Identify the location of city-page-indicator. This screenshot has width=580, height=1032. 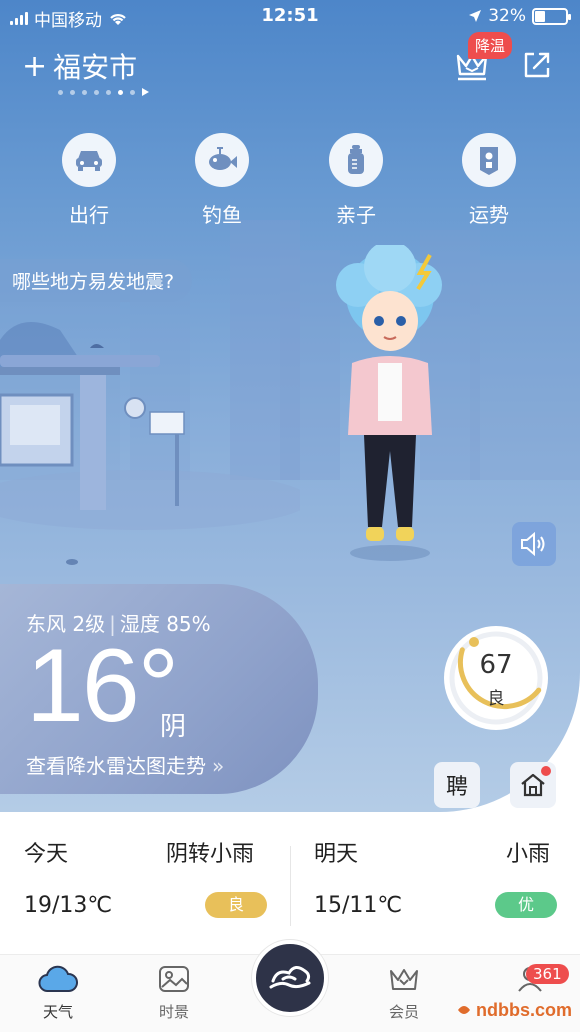
(103, 92).